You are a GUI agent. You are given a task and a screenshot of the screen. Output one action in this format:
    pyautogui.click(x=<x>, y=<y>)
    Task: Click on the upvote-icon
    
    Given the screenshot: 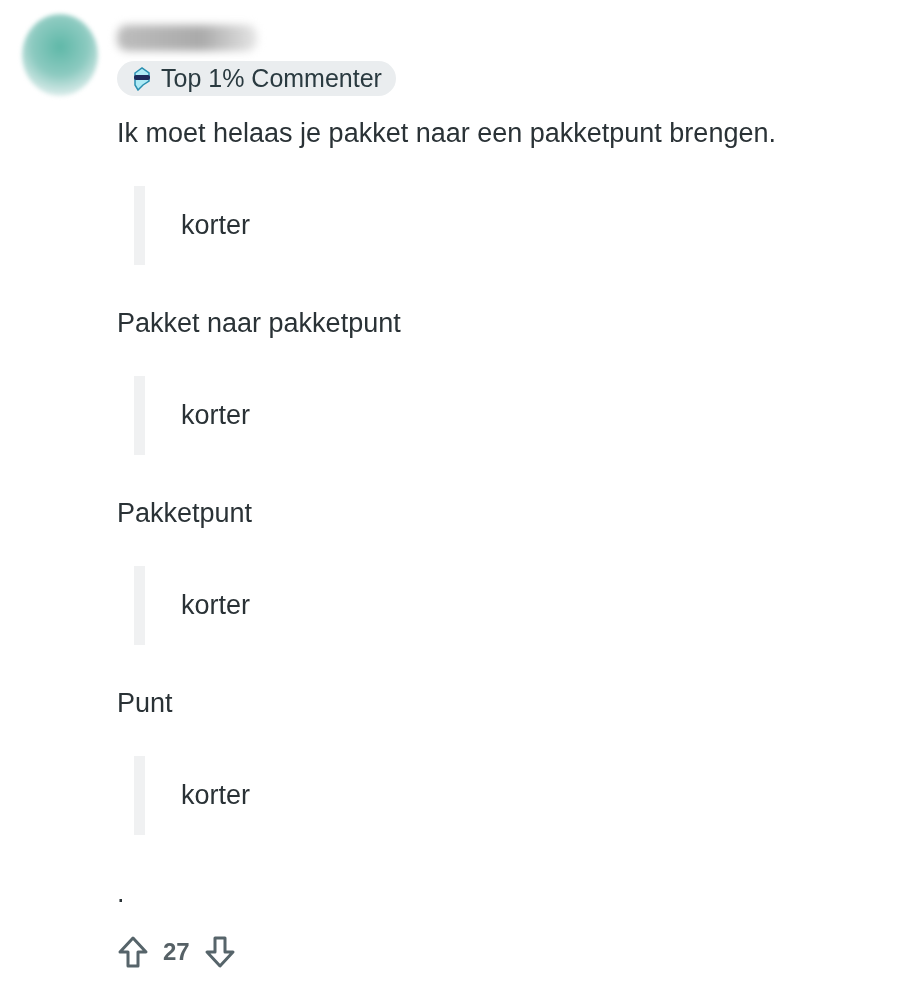 What is the action you would take?
    pyautogui.click(x=133, y=952)
    